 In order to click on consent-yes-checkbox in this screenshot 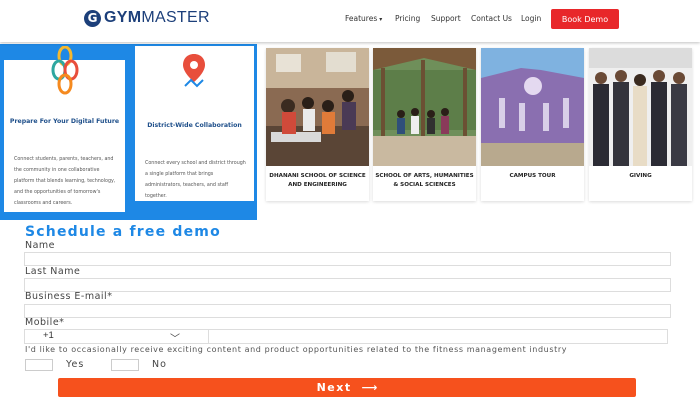, I will do `click(39, 365)`.